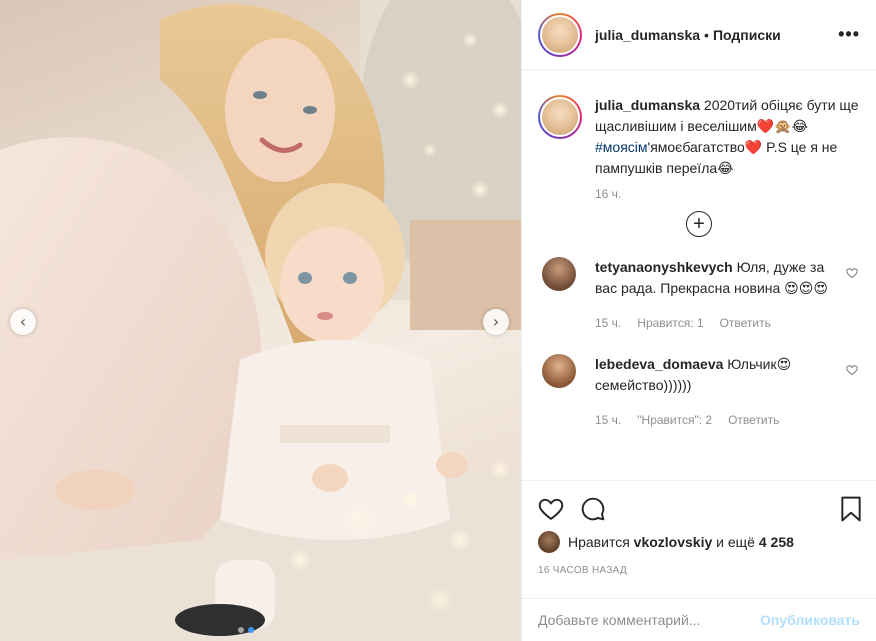  I want to click on following-button: Подписки, so click(747, 35).